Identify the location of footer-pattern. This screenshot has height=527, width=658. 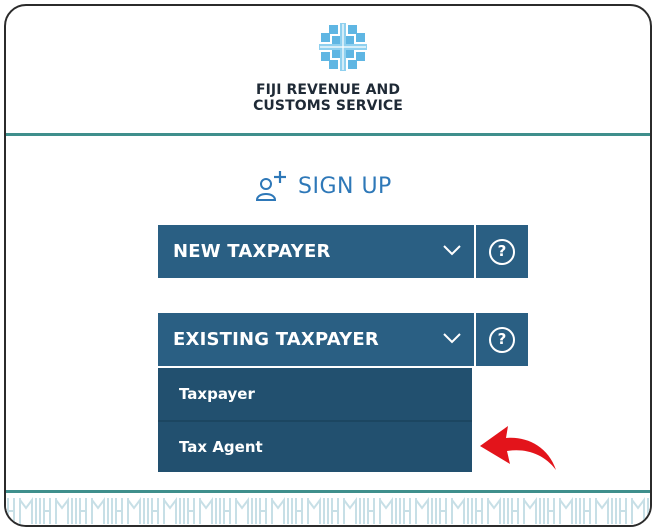
(328, 509).